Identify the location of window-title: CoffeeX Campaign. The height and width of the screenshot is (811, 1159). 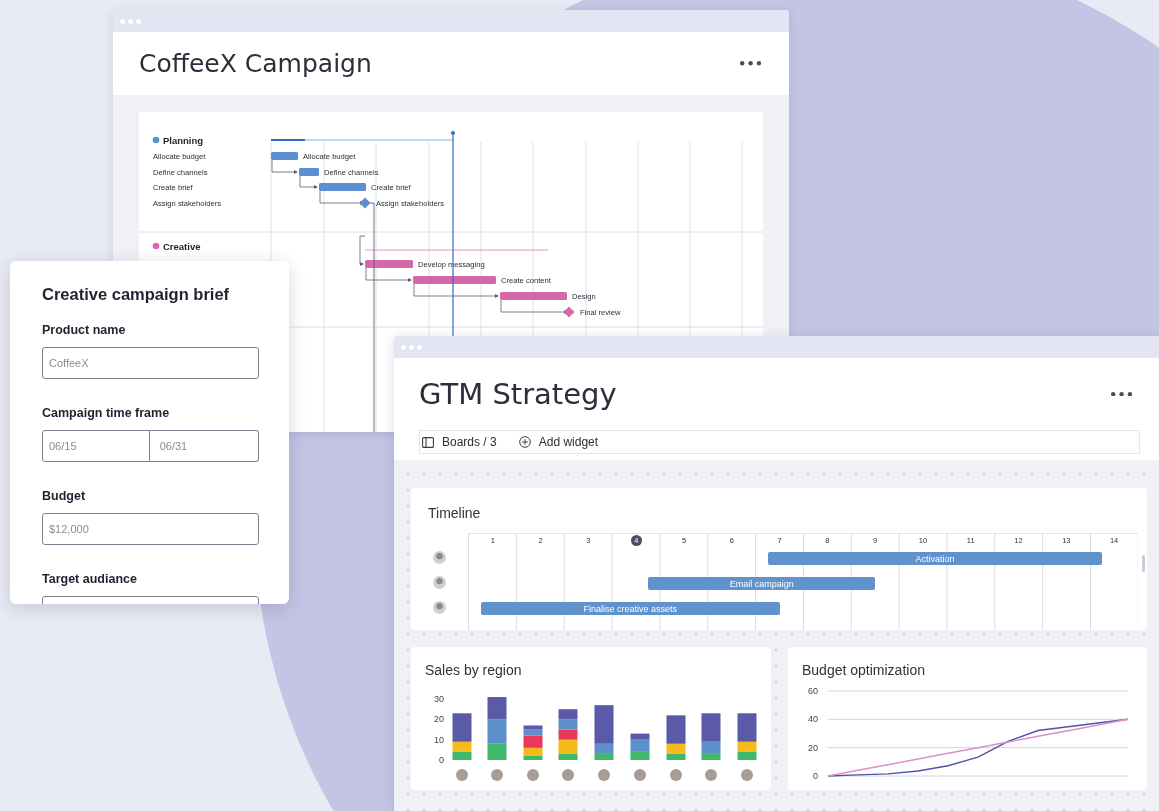
(255, 63).